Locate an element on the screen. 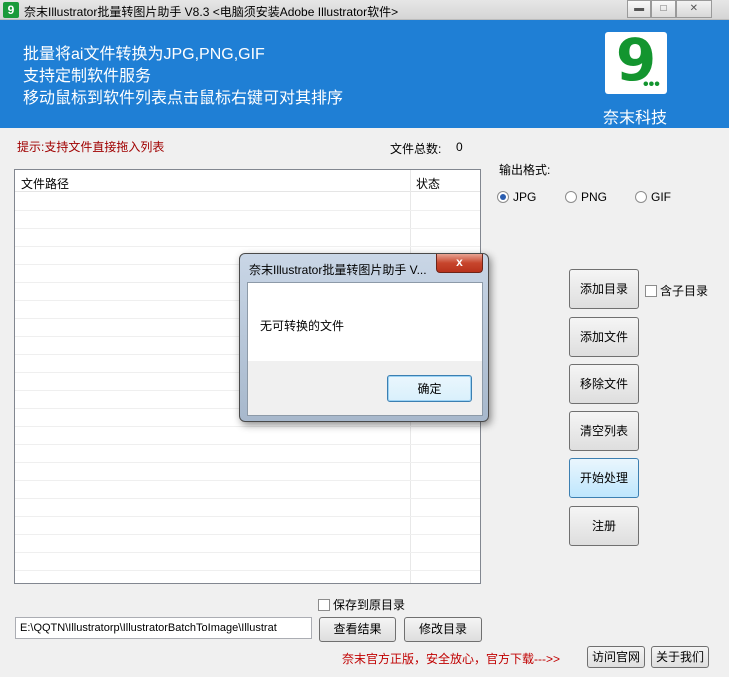 This screenshot has width=729, height=677. add-directory-button: 添加目录 is located at coordinates (604, 289).